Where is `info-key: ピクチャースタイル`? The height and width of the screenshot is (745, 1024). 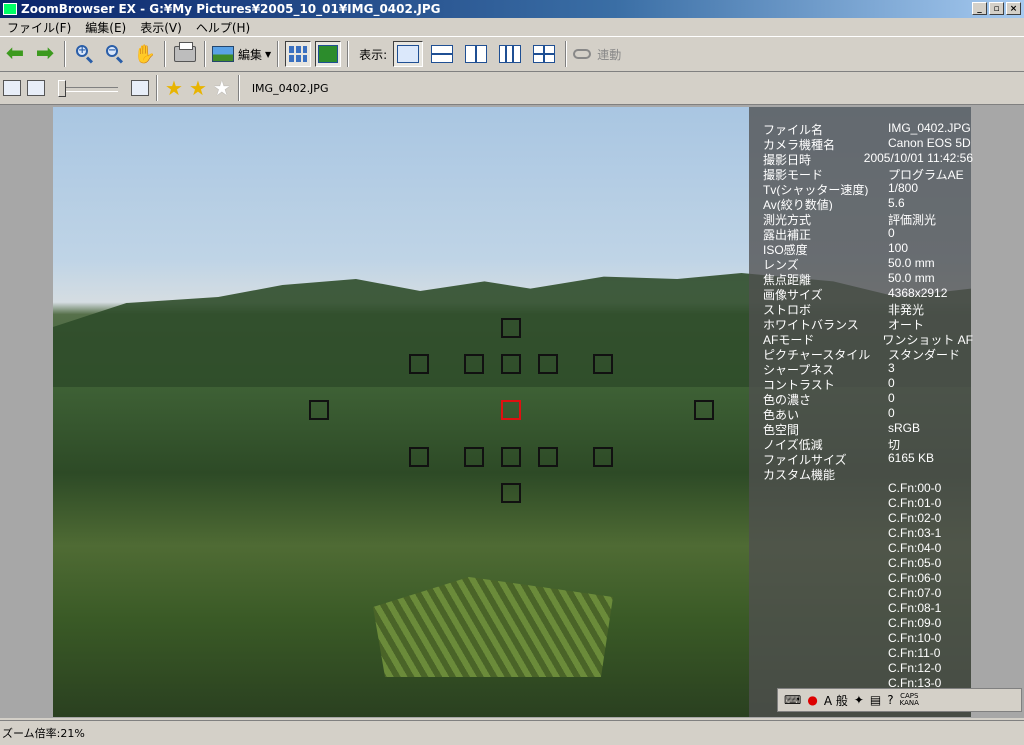
info-key: ピクチャースタイル is located at coordinates (817, 354).